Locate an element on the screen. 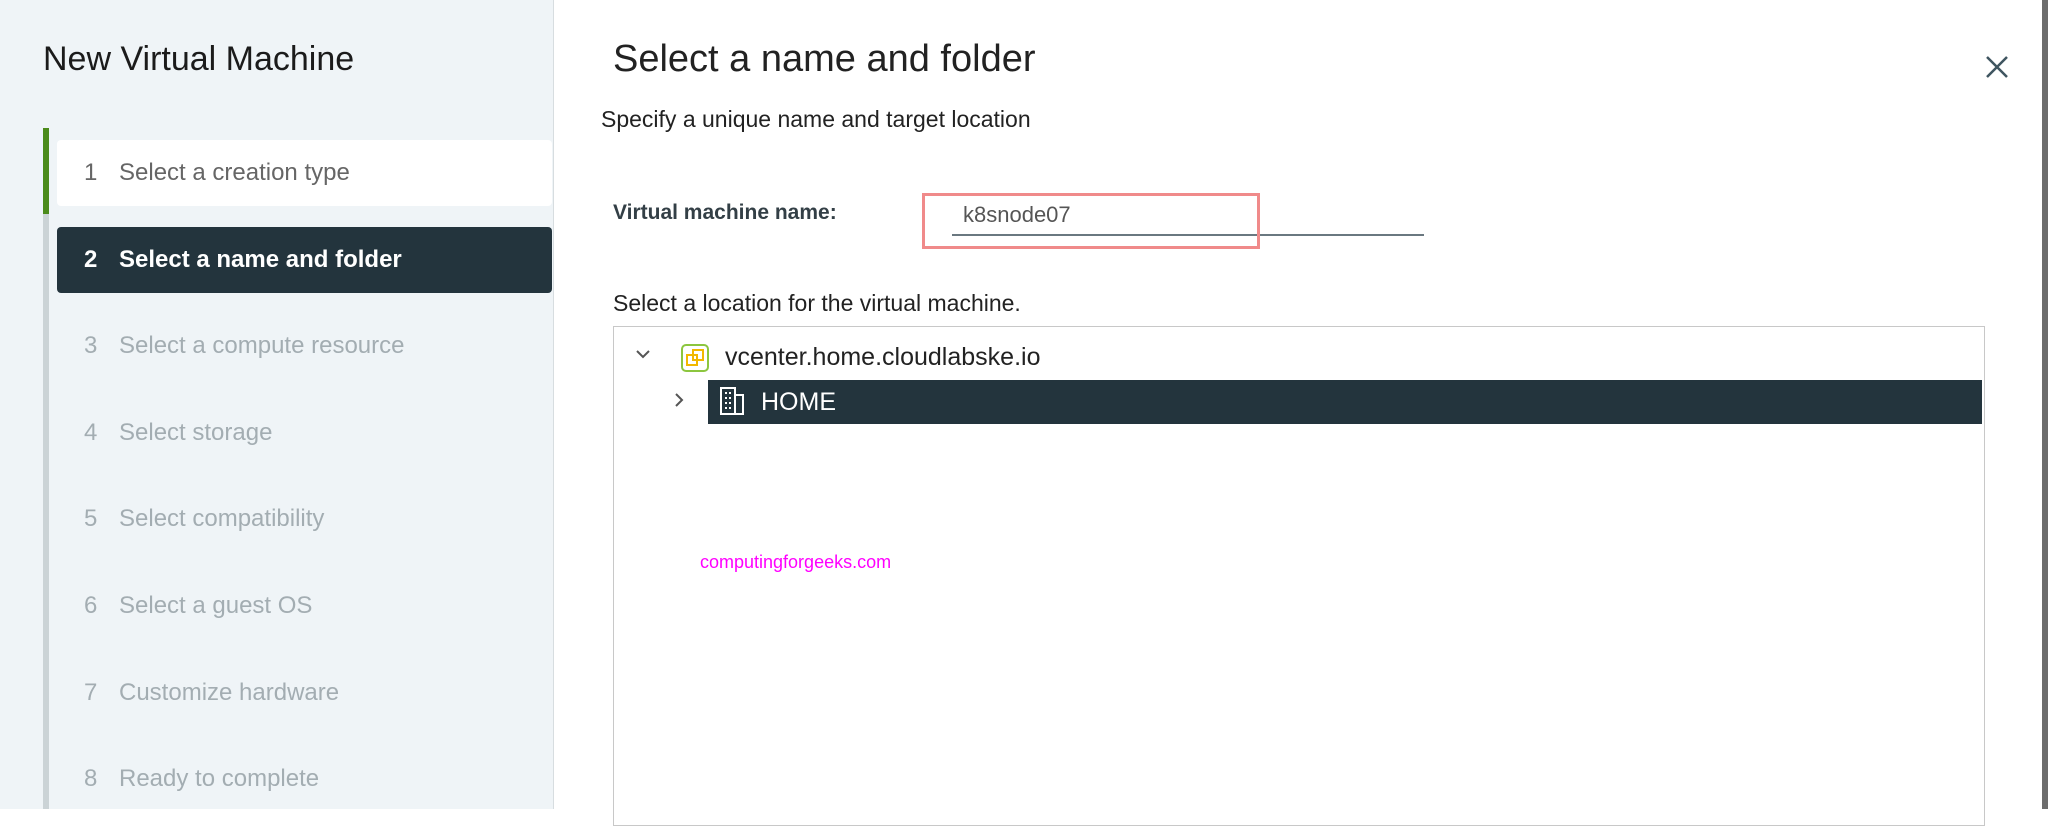  step-label: Select a creation type is located at coordinates (234, 172).